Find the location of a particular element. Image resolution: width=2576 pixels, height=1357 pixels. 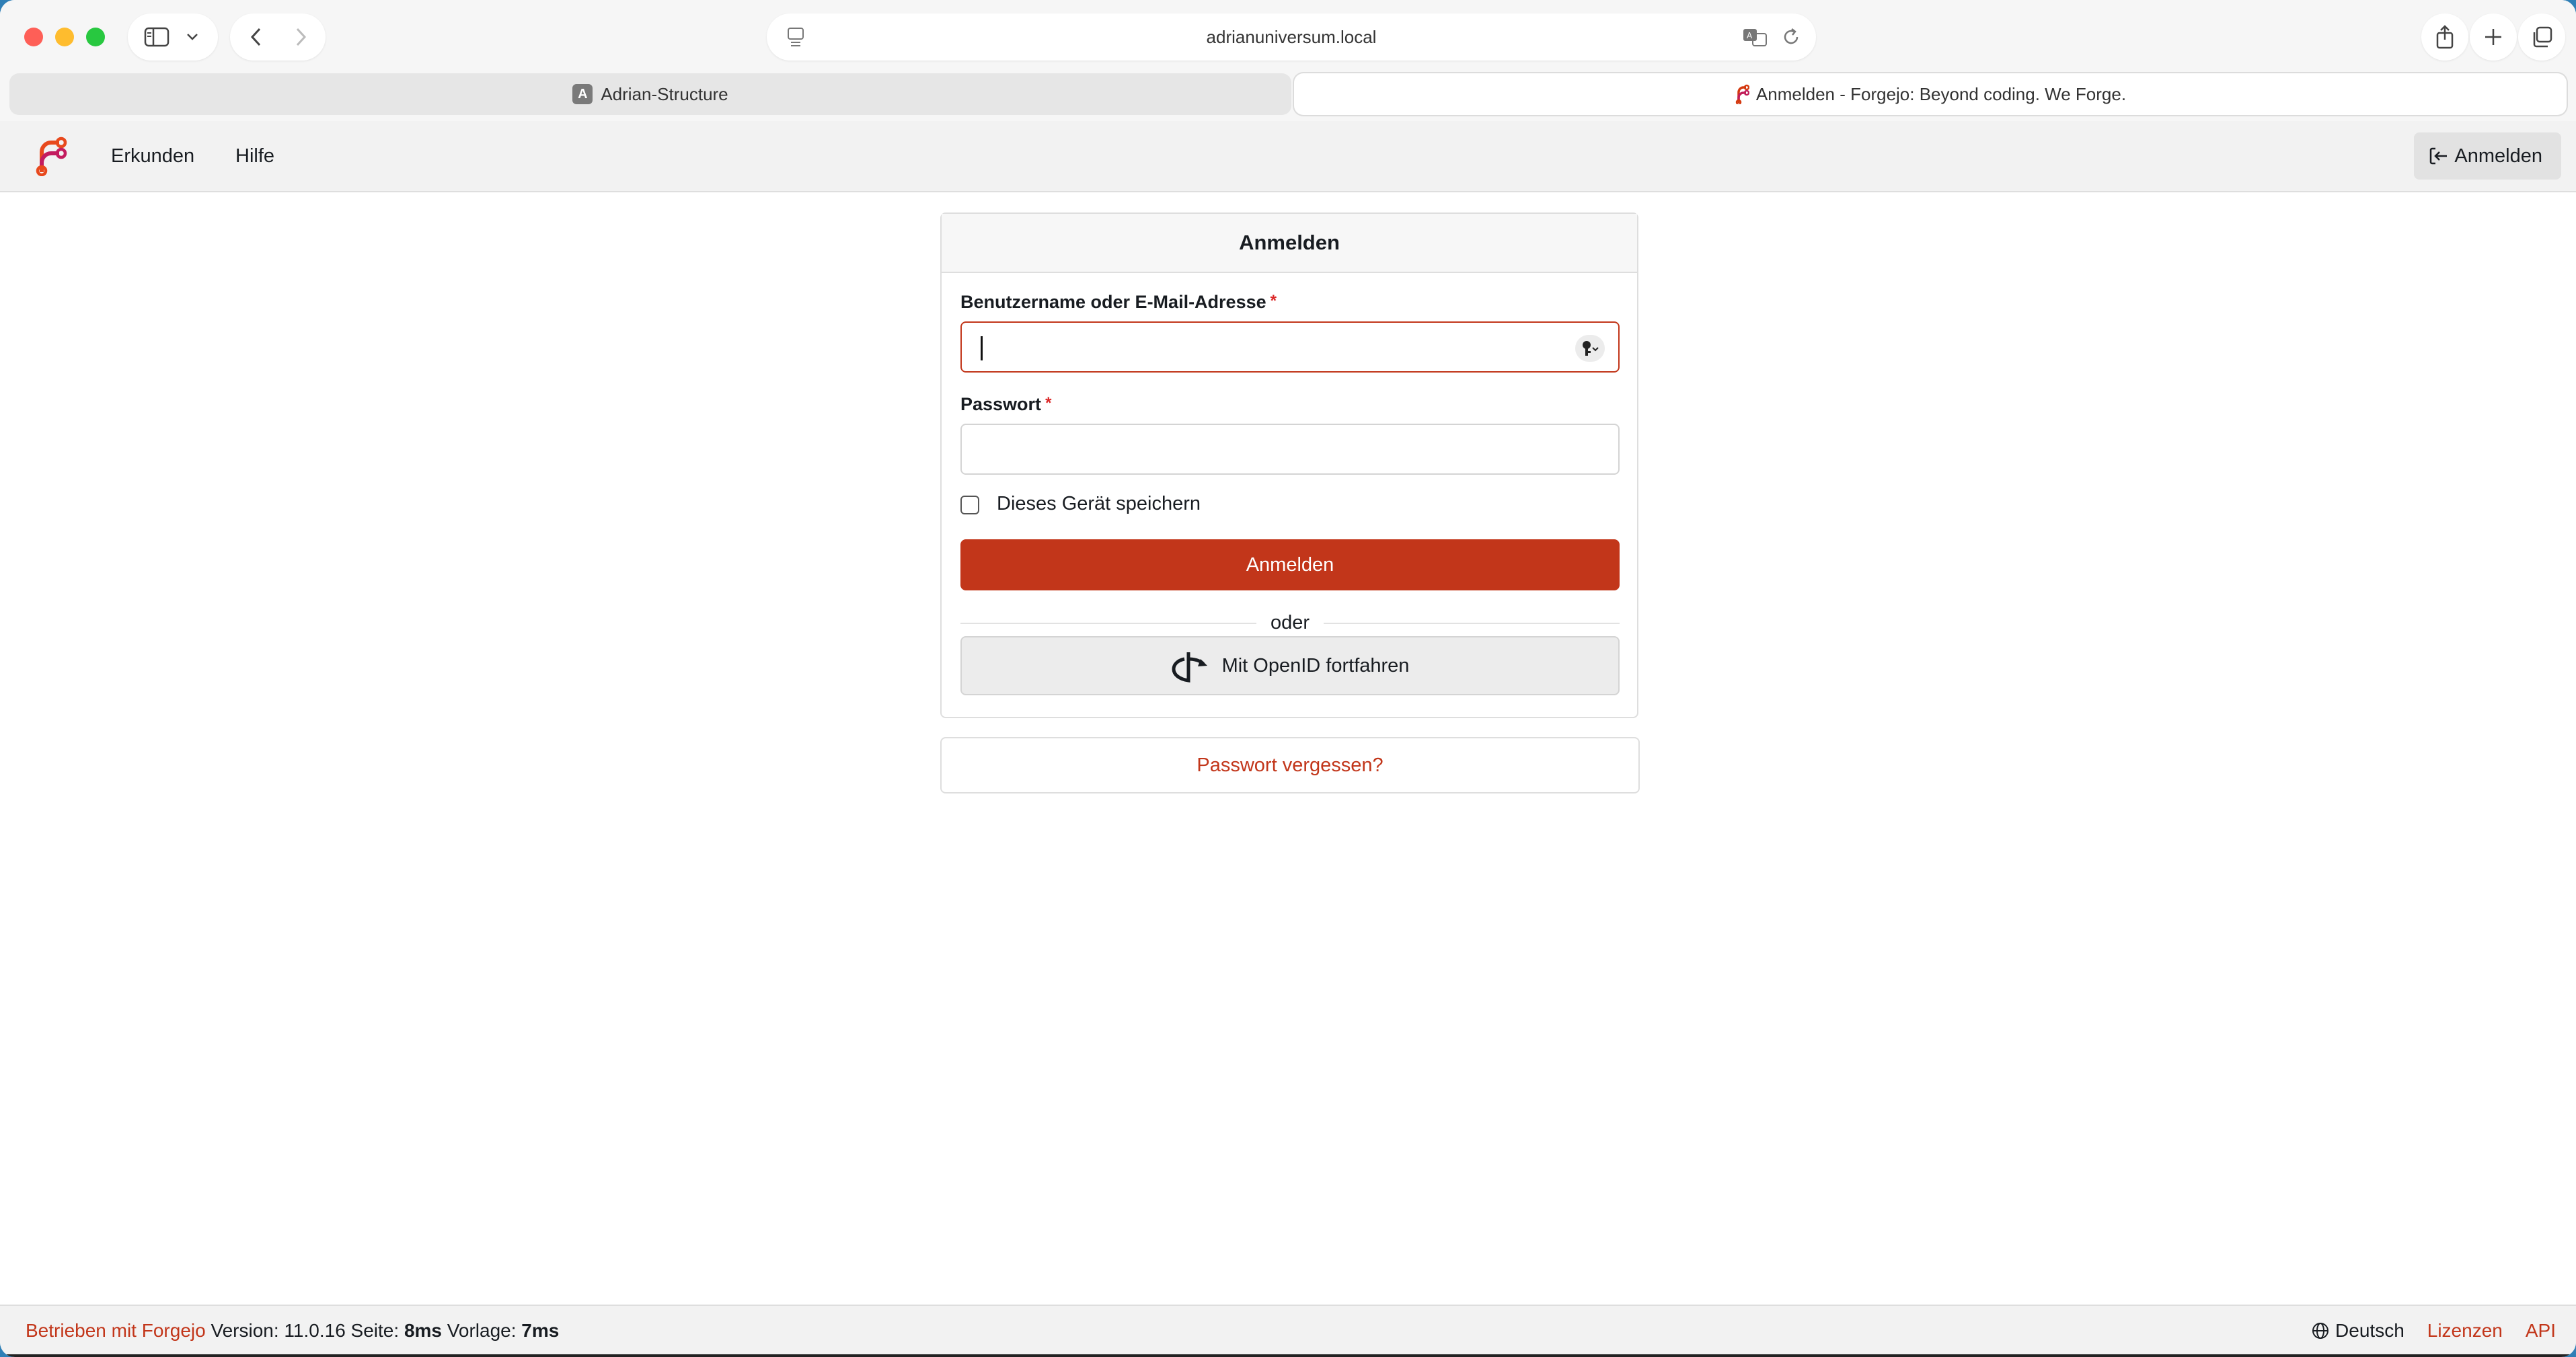

password-label: Passwort * is located at coordinates (1005, 404).